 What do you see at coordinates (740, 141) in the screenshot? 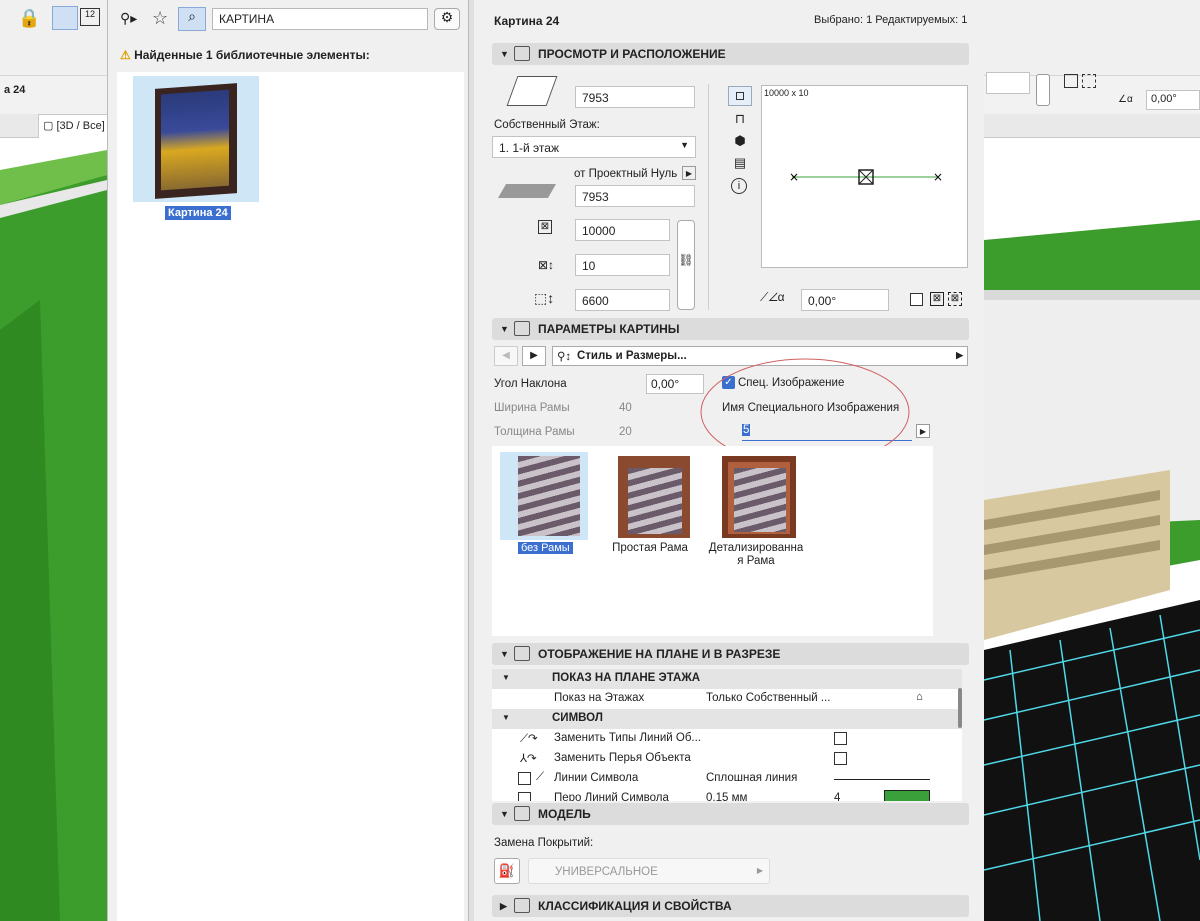
I see `3d-view-icon: ⬢` at bounding box center [740, 141].